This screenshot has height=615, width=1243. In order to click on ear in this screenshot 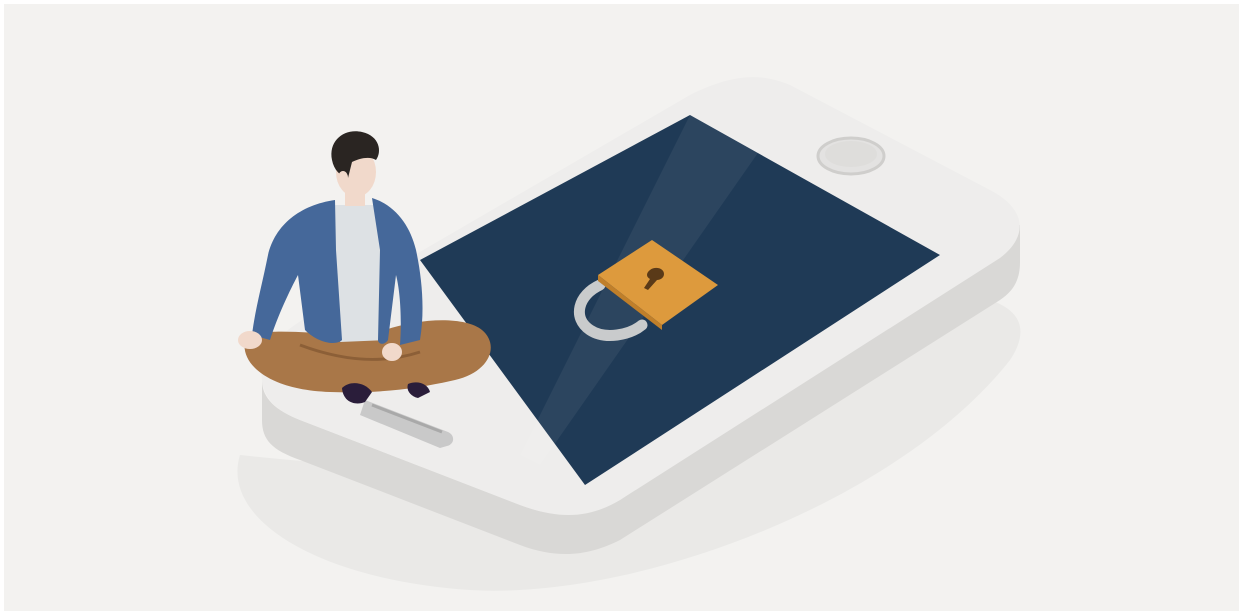, I will do `click(343, 178)`.